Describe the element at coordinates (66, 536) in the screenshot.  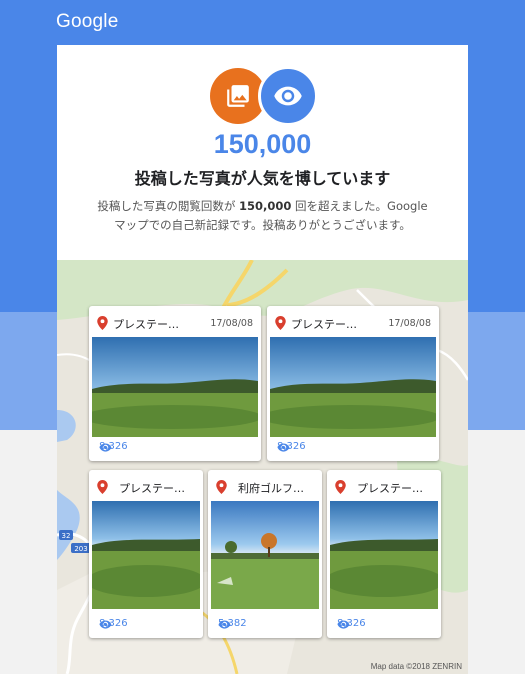
I see `road-label-32: 32` at that location.